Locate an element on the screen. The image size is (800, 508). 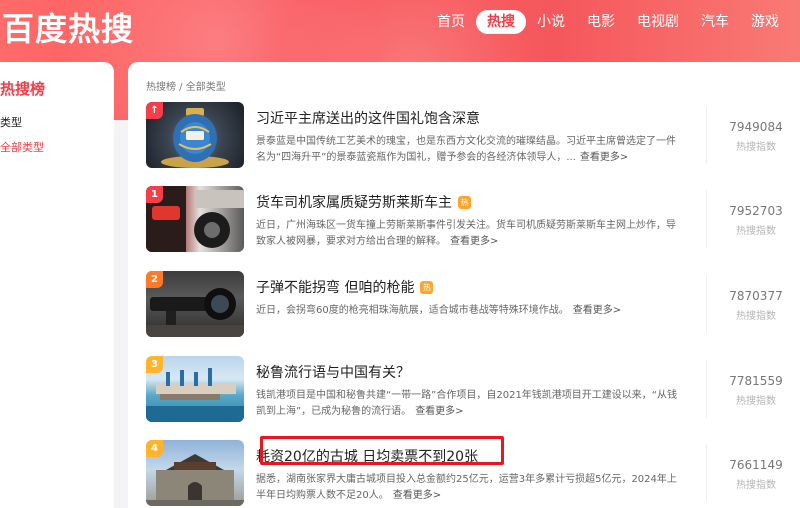
site-logo: 百度热搜 is located at coordinates (68, 27).